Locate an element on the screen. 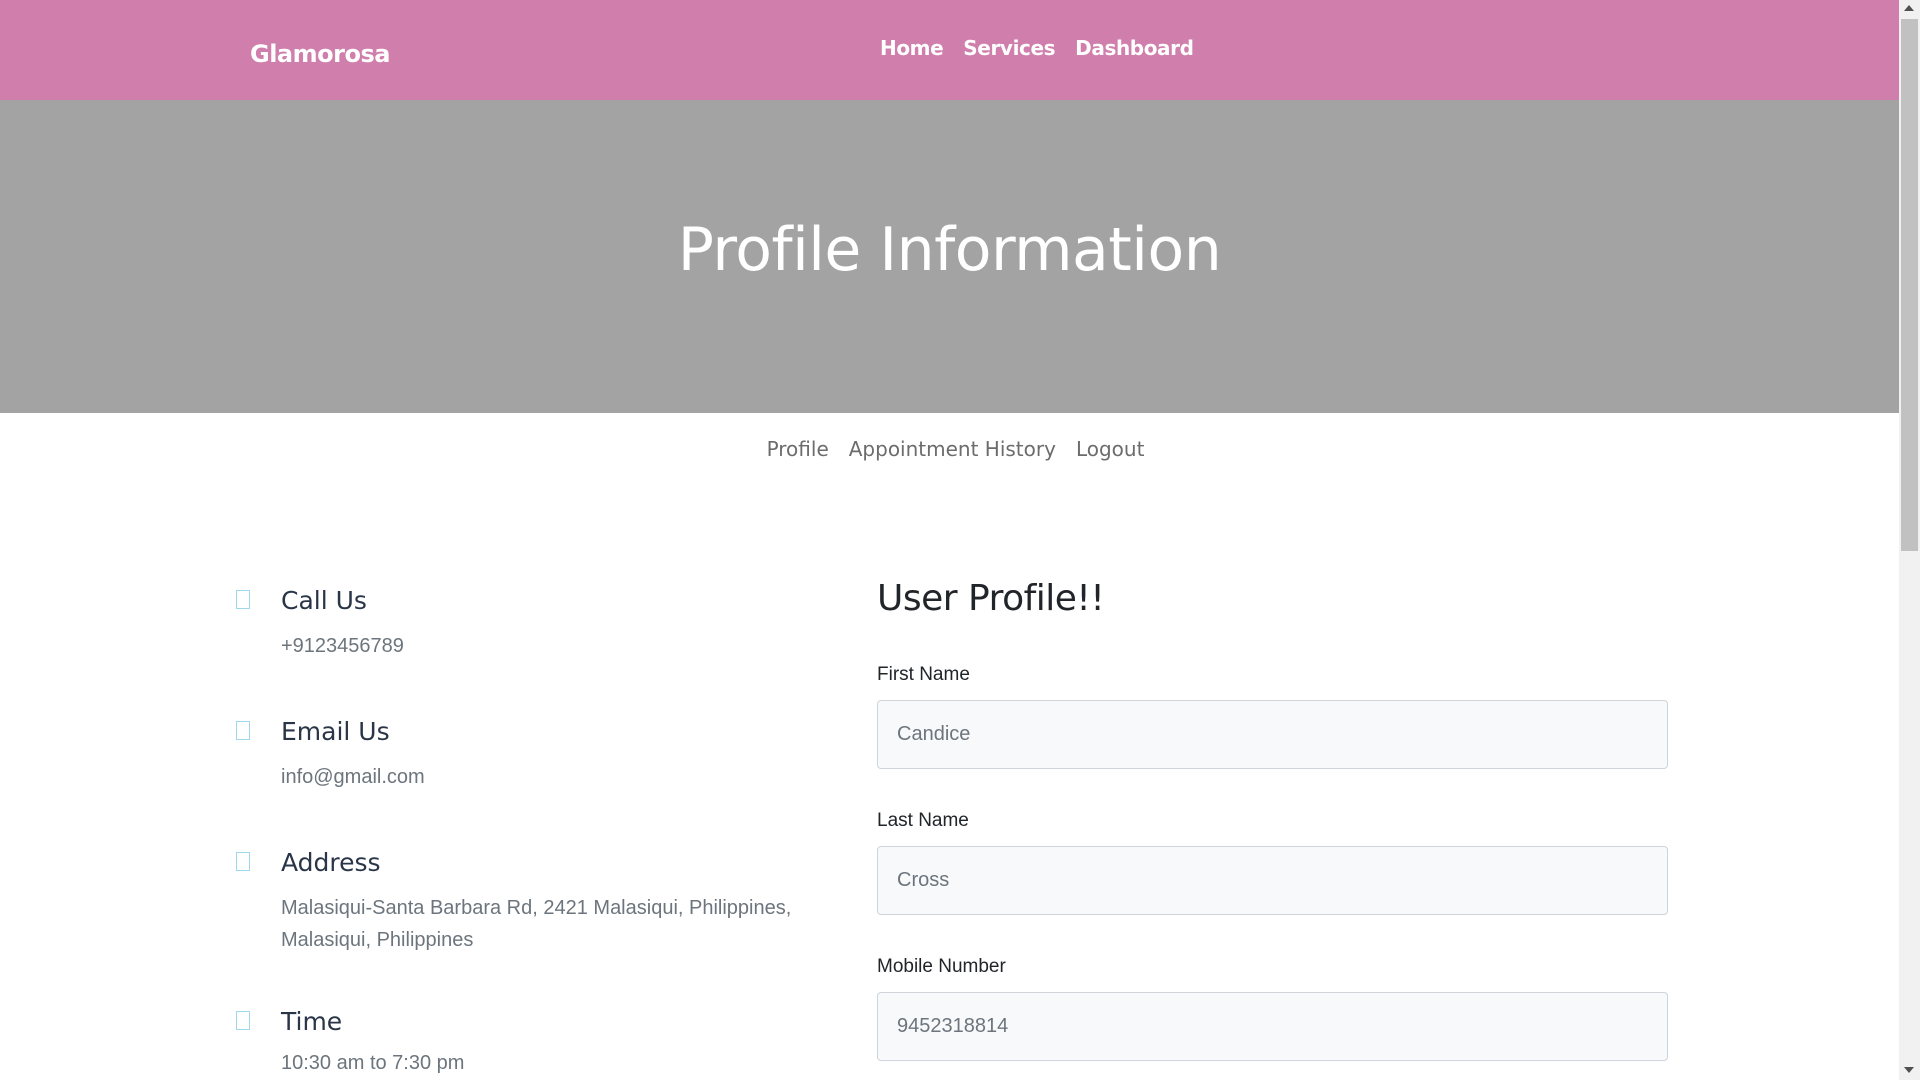 The width and height of the screenshot is (1920, 1080). mobile-number-field is located at coordinates (1272, 1026).